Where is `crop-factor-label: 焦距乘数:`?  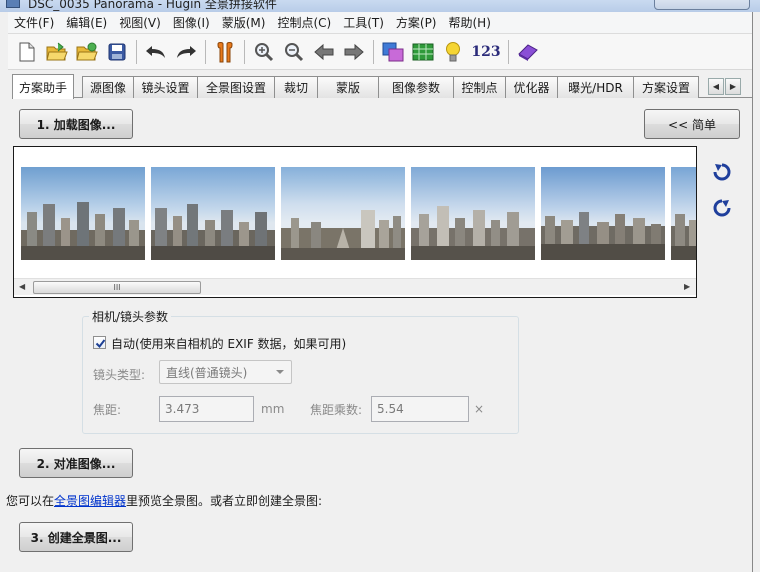
crop-factor-label: 焦距乘数: is located at coordinates (336, 410).